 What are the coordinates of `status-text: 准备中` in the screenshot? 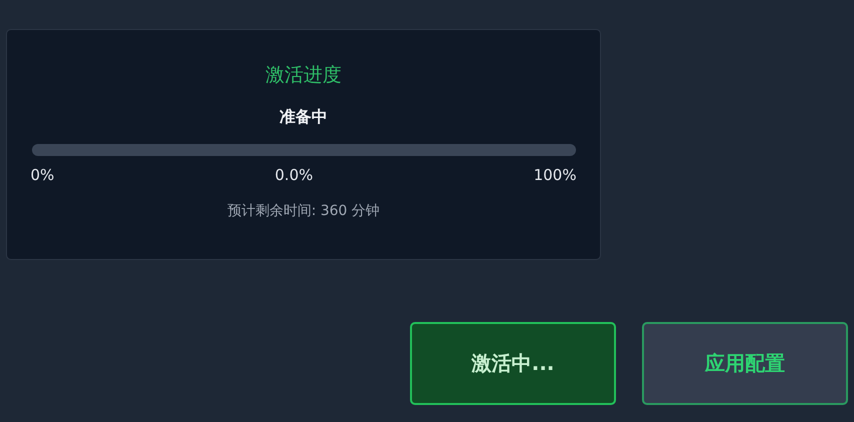 It's located at (304, 117).